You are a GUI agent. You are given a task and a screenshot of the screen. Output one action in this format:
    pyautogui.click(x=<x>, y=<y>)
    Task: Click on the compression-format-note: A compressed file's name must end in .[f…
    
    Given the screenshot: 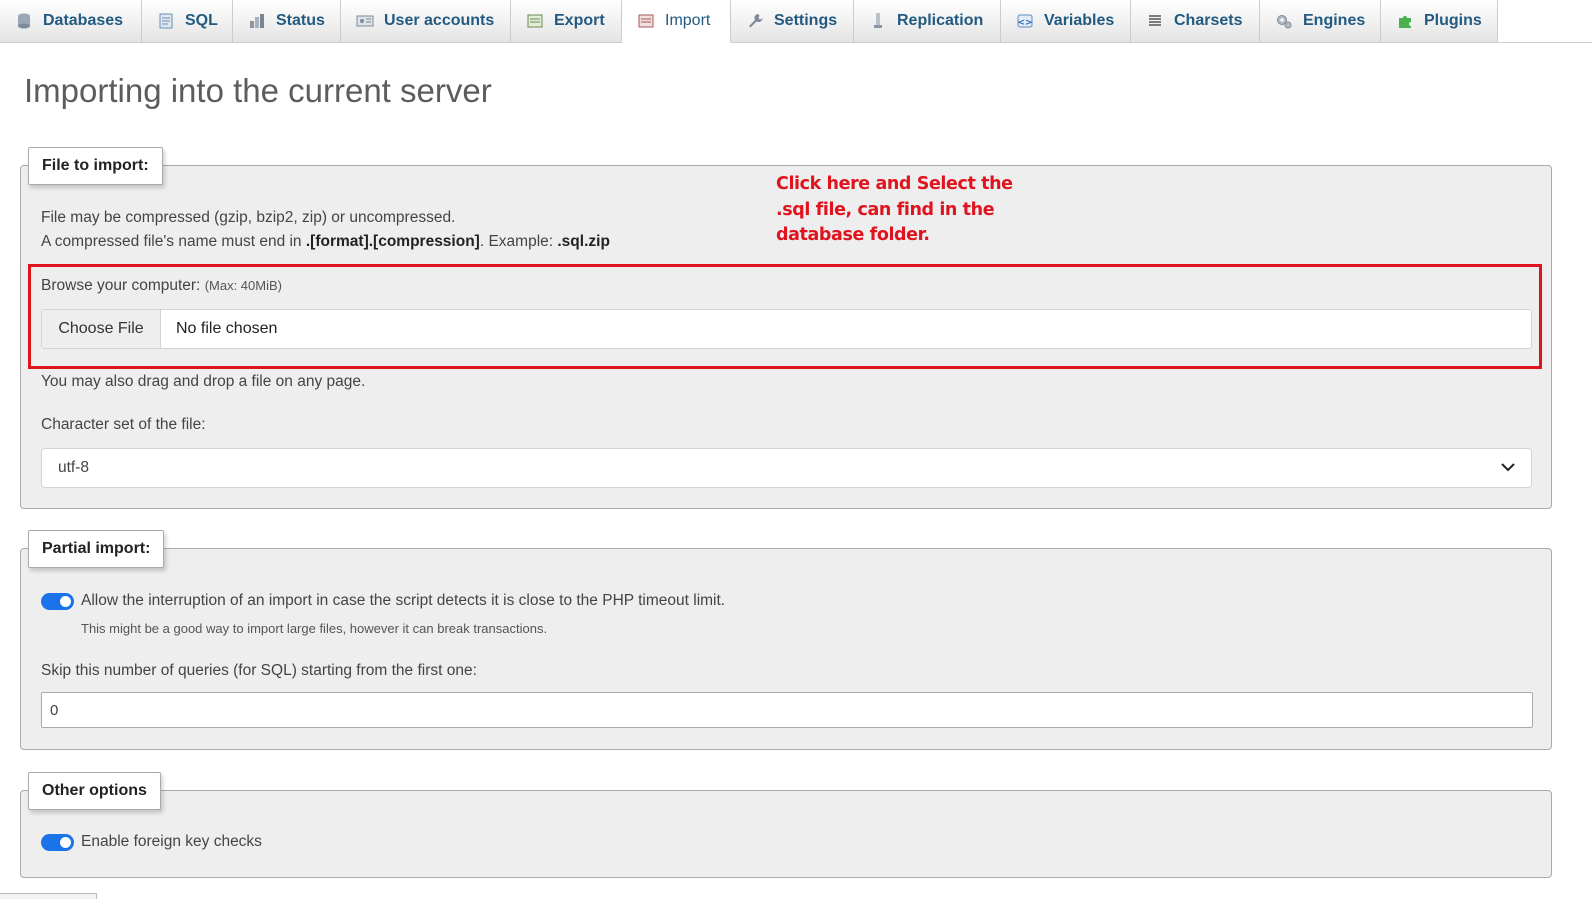 What is the action you would take?
    pyautogui.click(x=325, y=242)
    